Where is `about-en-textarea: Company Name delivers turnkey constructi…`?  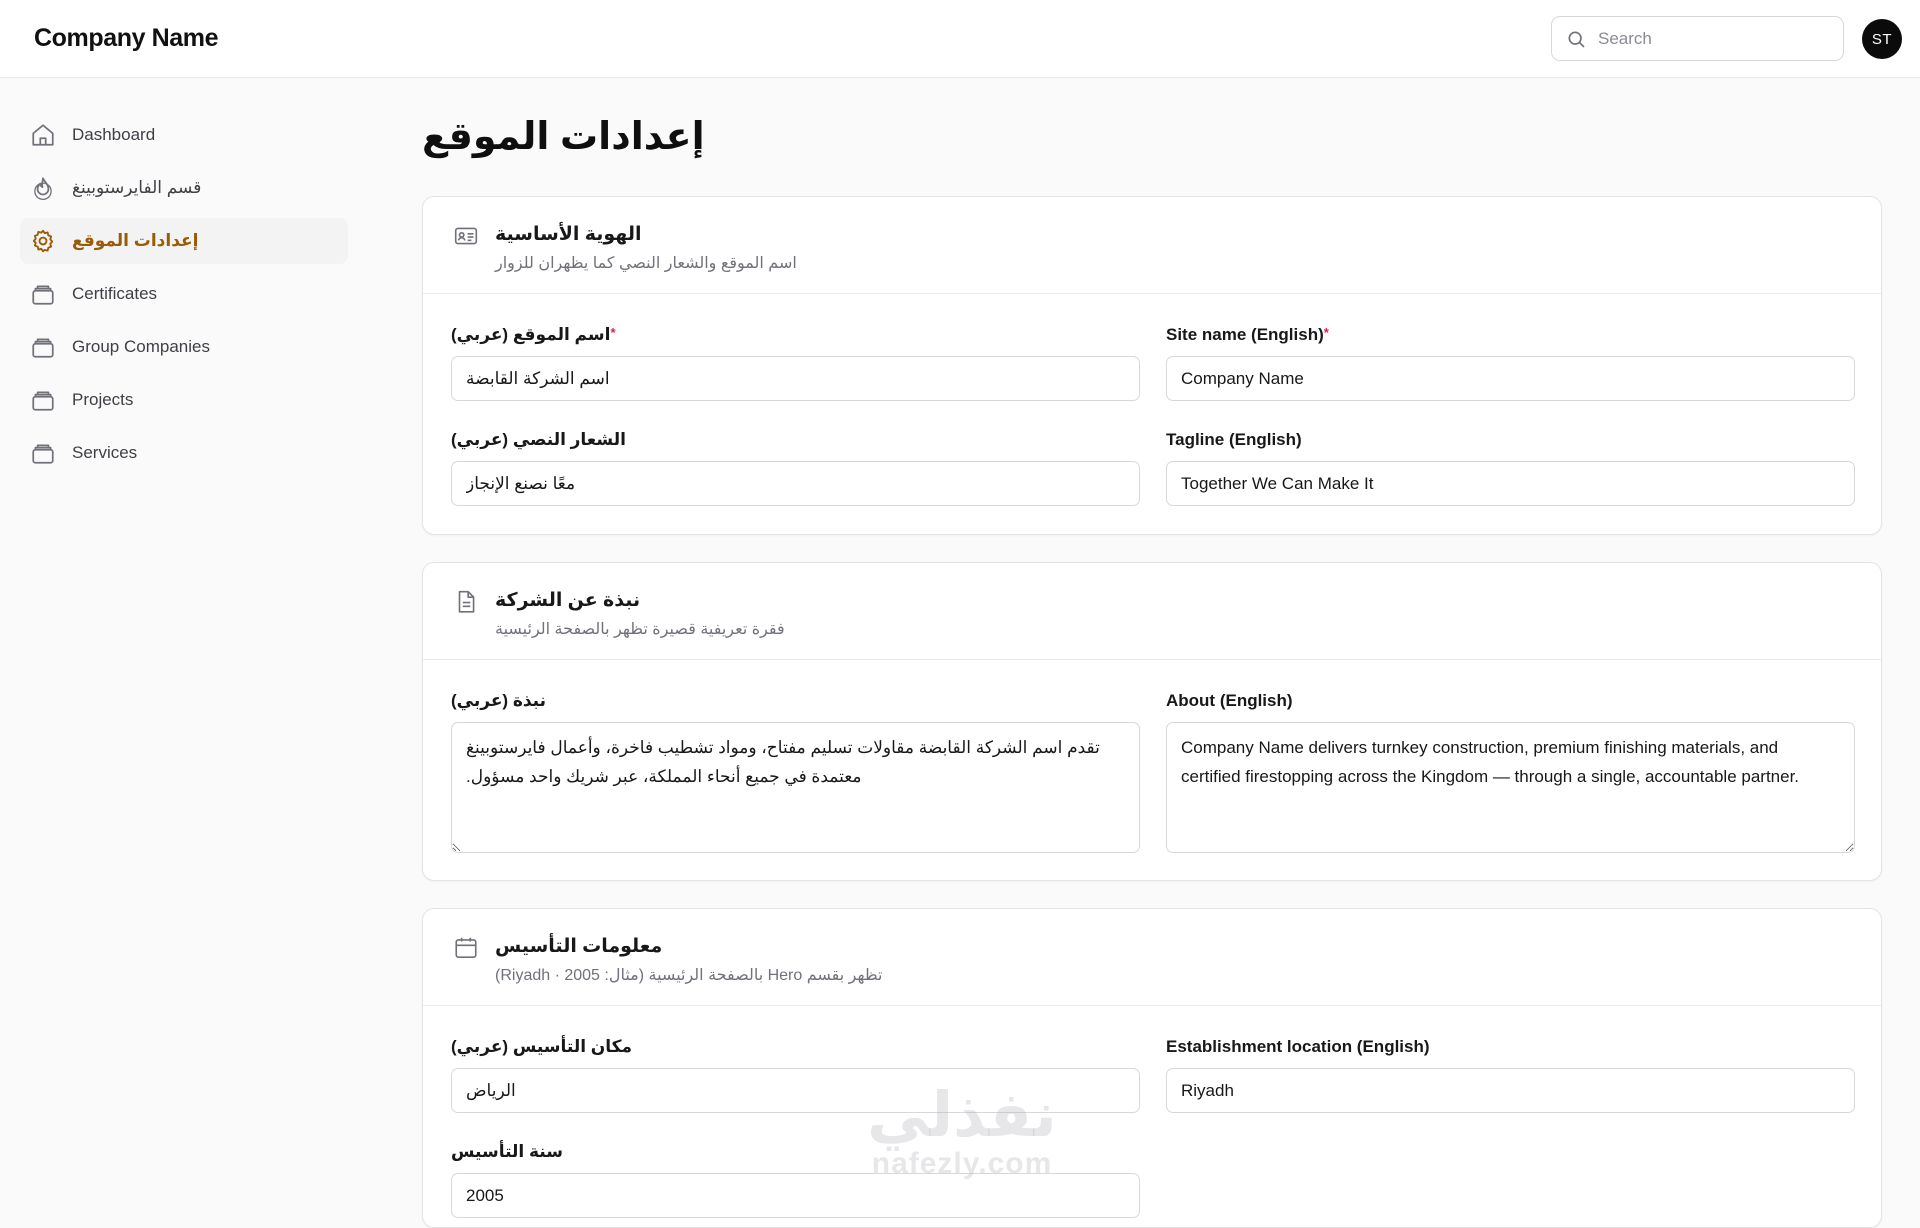 about-en-textarea: Company Name delivers turnkey constructi… is located at coordinates (1510, 787).